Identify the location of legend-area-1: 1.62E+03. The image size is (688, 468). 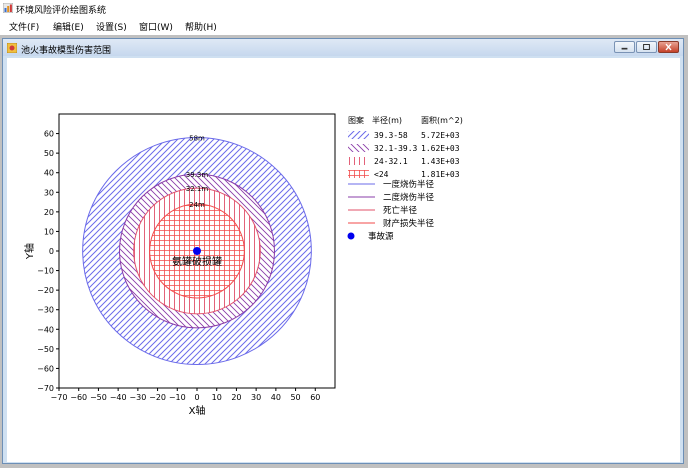
(440, 148).